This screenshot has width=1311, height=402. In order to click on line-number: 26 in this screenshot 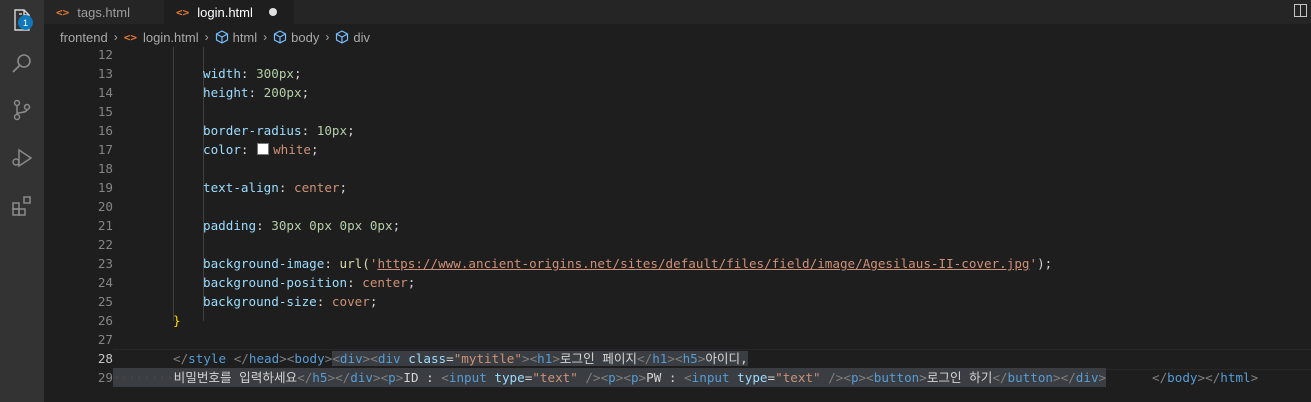, I will do `click(105, 320)`.